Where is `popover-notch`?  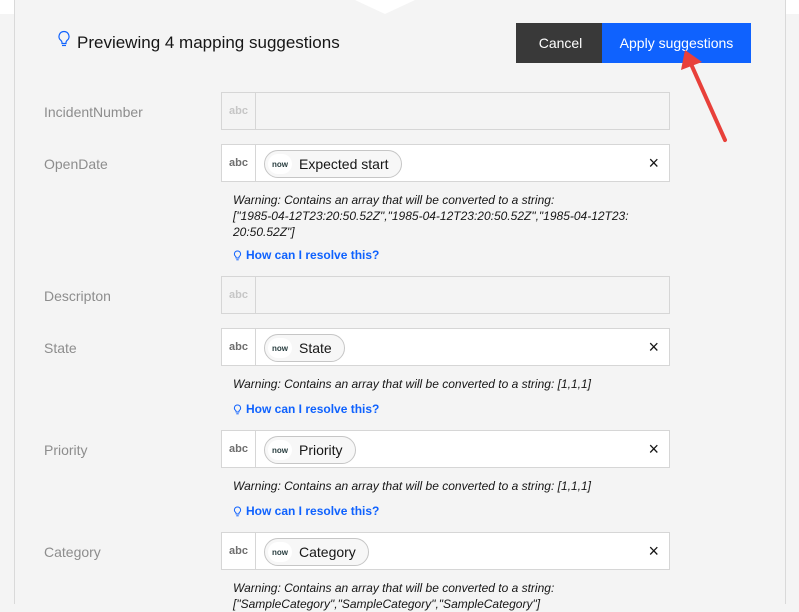
popover-notch is located at coordinates (385, 7).